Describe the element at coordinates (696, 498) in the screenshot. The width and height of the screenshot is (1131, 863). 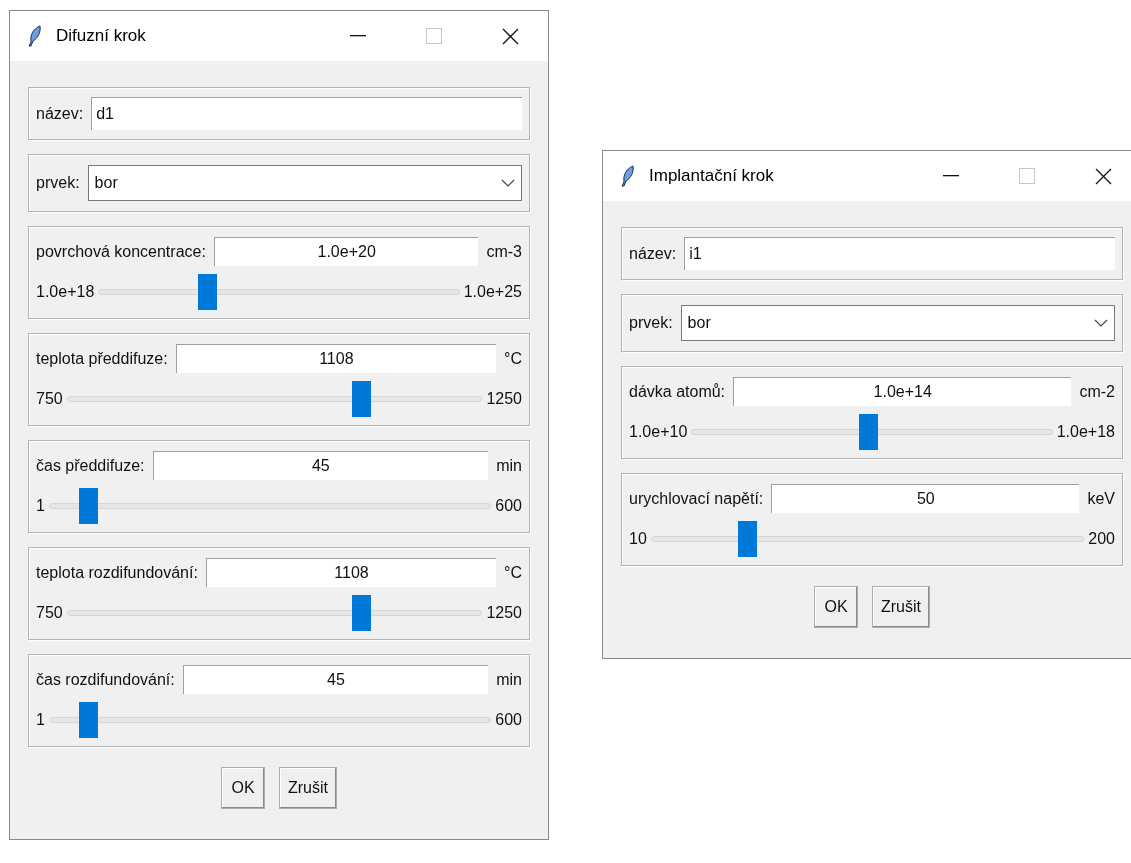
I see `field-label: urychlovací napětí:` at that location.